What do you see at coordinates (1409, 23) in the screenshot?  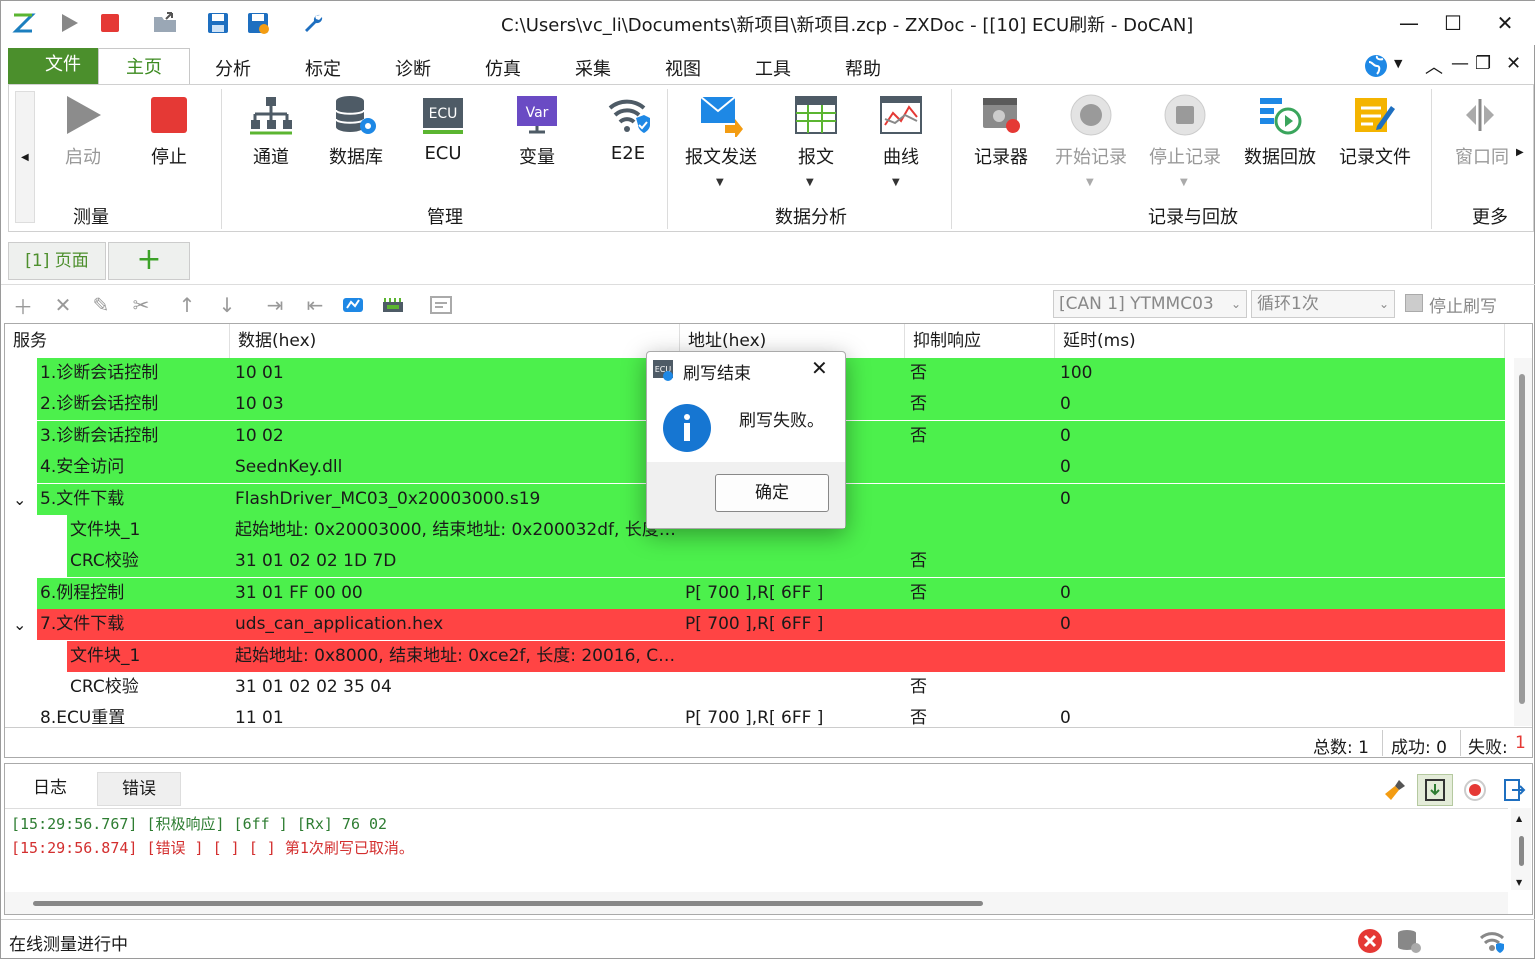 I see `minimize-button: —` at bounding box center [1409, 23].